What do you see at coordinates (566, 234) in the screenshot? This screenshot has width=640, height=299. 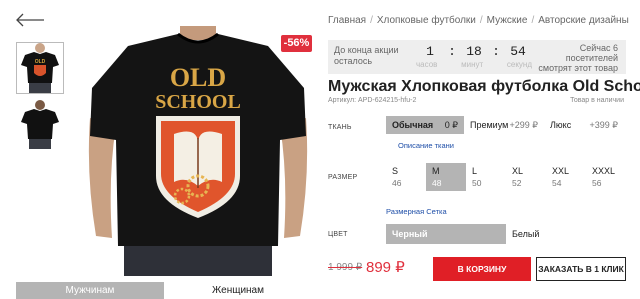 I see `color-option-white: Белый` at bounding box center [566, 234].